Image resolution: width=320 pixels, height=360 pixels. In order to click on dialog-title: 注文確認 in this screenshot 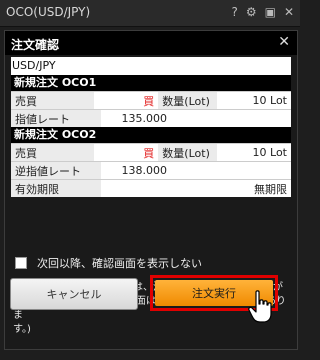, I will do `click(35, 45)`.